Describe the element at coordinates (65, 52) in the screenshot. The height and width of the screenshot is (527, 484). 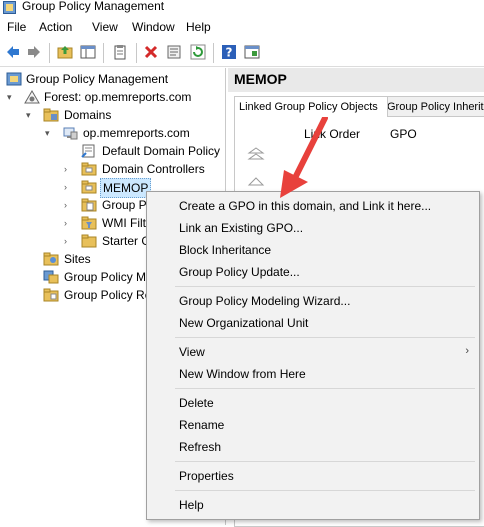
I see `up-folder-icon` at that location.